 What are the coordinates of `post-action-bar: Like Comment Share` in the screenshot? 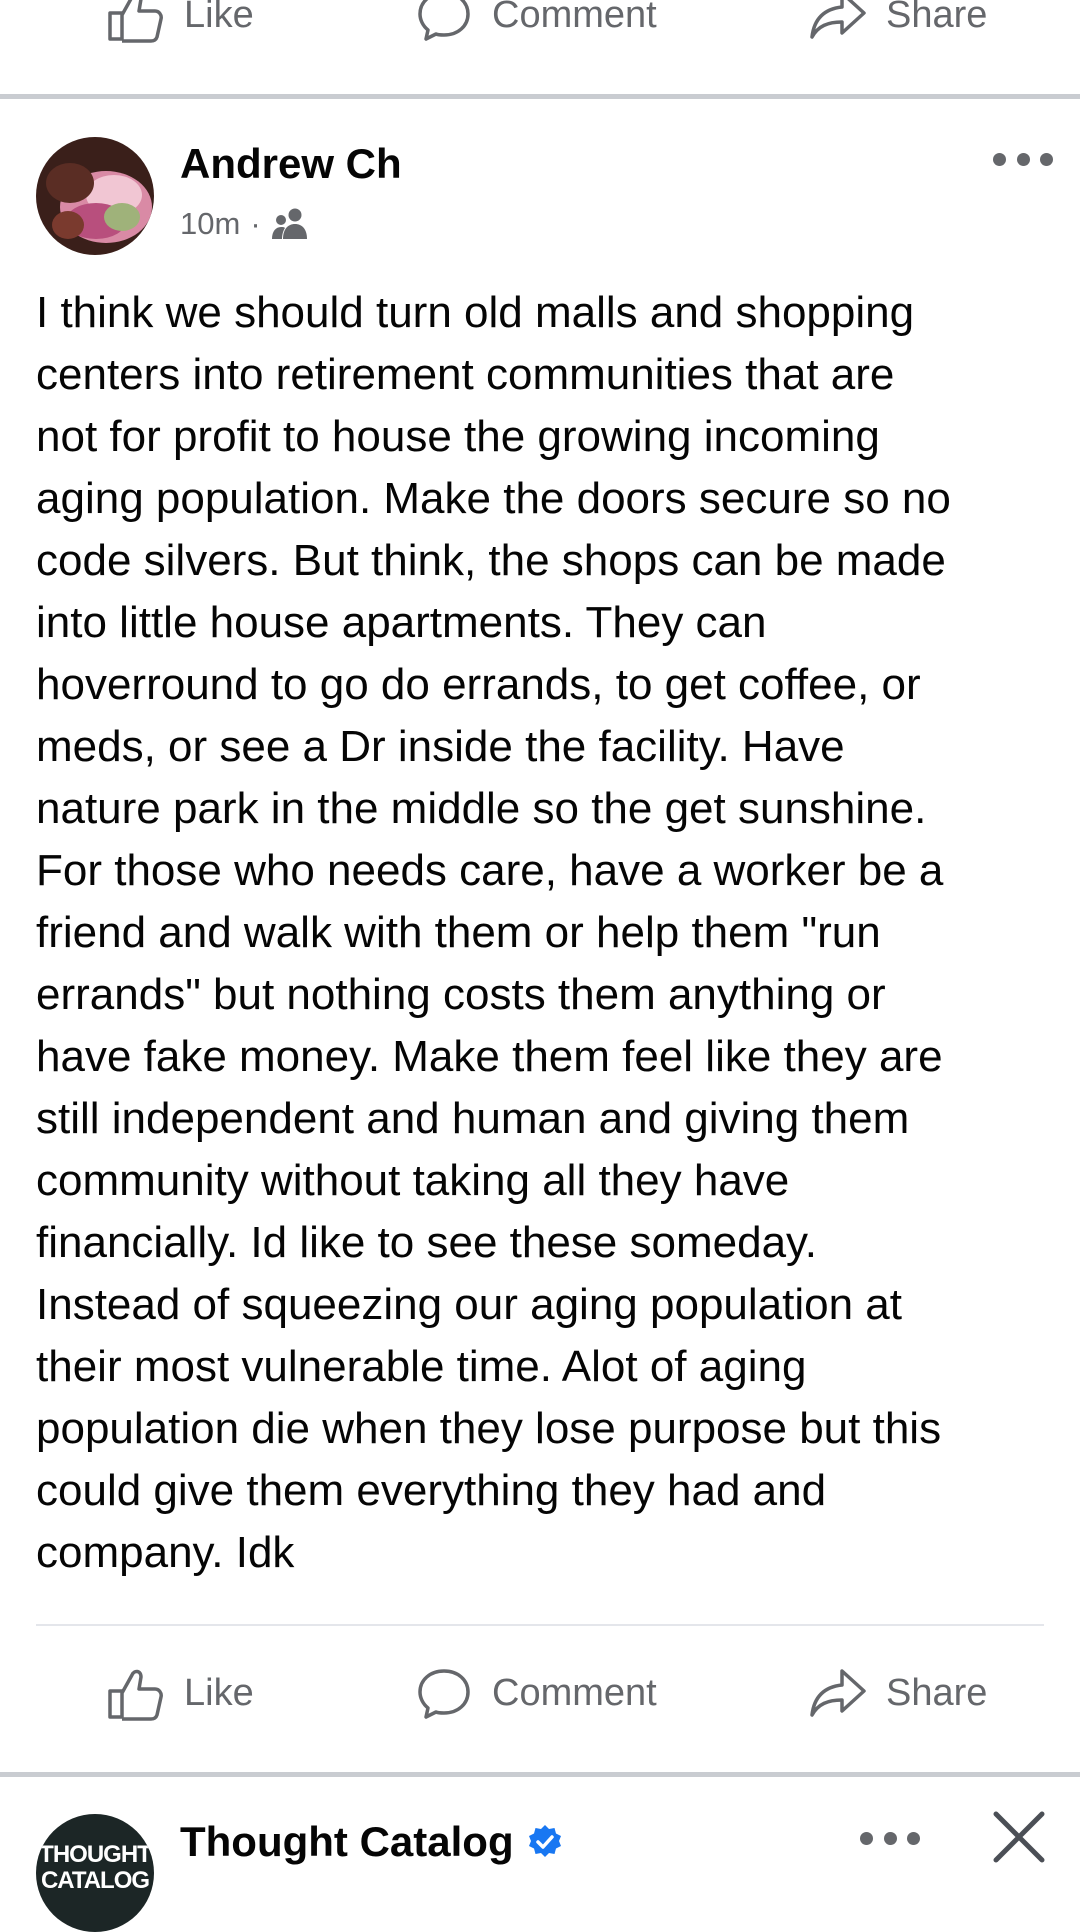 It's located at (540, 1693).